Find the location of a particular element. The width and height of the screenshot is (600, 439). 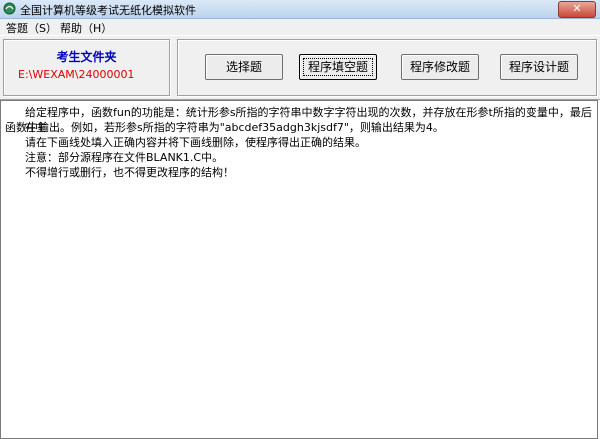

student-folder-box: 考生文件夹 E:\WEXAM\24000001 is located at coordinates (86, 67).